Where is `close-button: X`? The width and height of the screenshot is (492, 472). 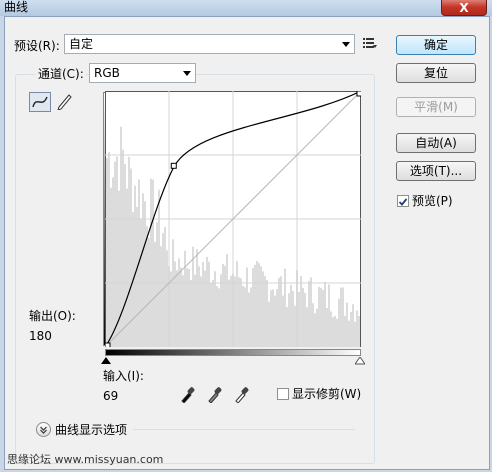
close-button: X is located at coordinates (464, 8).